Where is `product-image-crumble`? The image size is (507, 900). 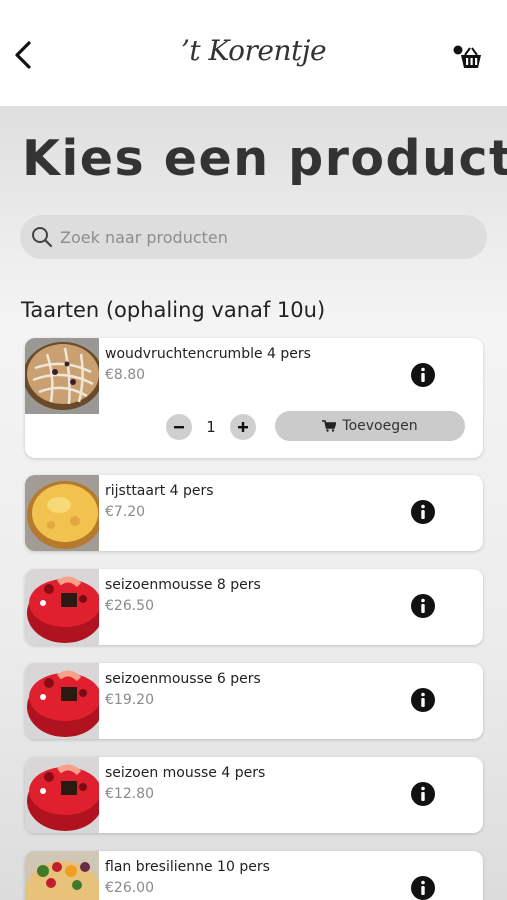
product-image-crumble is located at coordinates (62, 376).